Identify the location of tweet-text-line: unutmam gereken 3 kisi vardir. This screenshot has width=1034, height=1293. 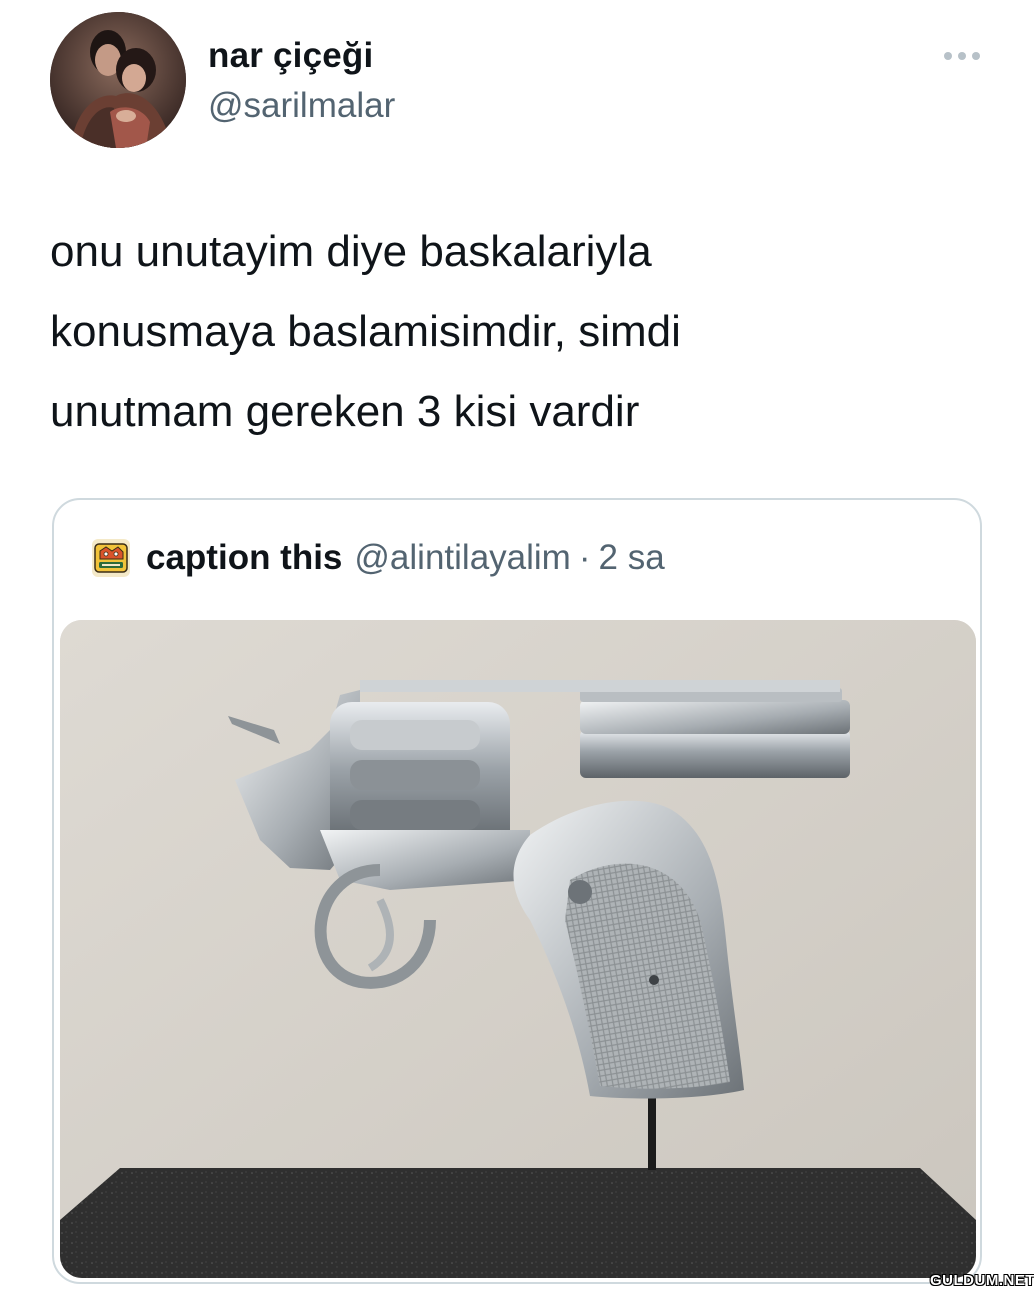
(345, 411).